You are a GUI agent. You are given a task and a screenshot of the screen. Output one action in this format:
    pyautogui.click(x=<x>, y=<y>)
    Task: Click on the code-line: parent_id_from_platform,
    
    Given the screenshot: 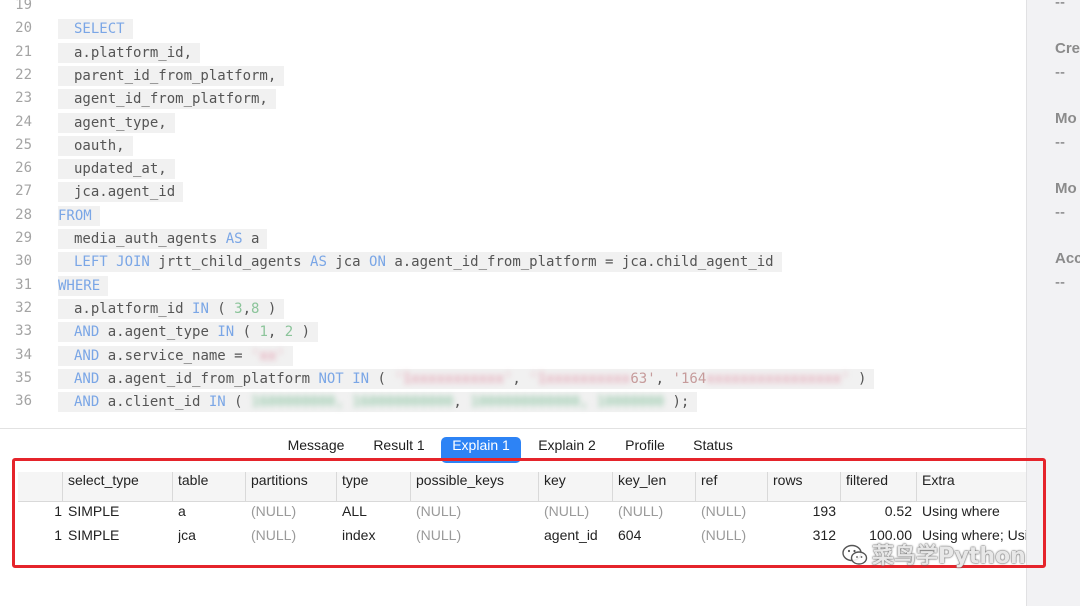 What is the action you would take?
    pyautogui.click(x=171, y=75)
    